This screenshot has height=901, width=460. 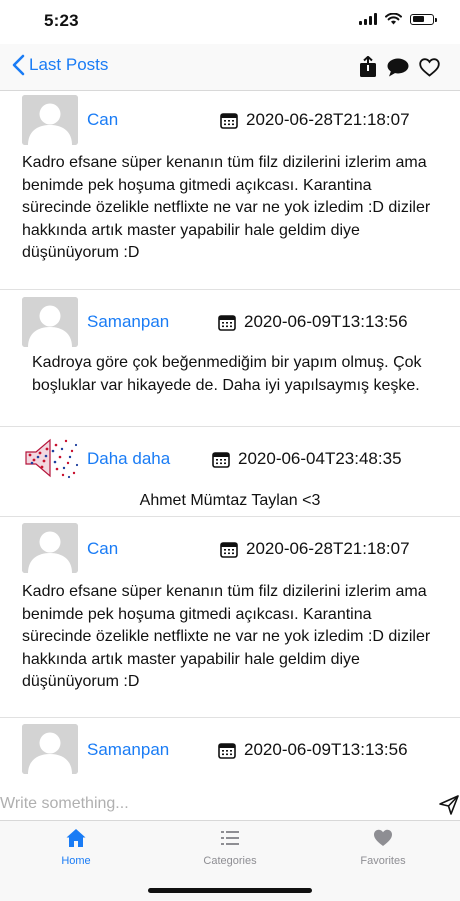 What do you see at coordinates (76, 838) in the screenshot?
I see `home-icon` at bounding box center [76, 838].